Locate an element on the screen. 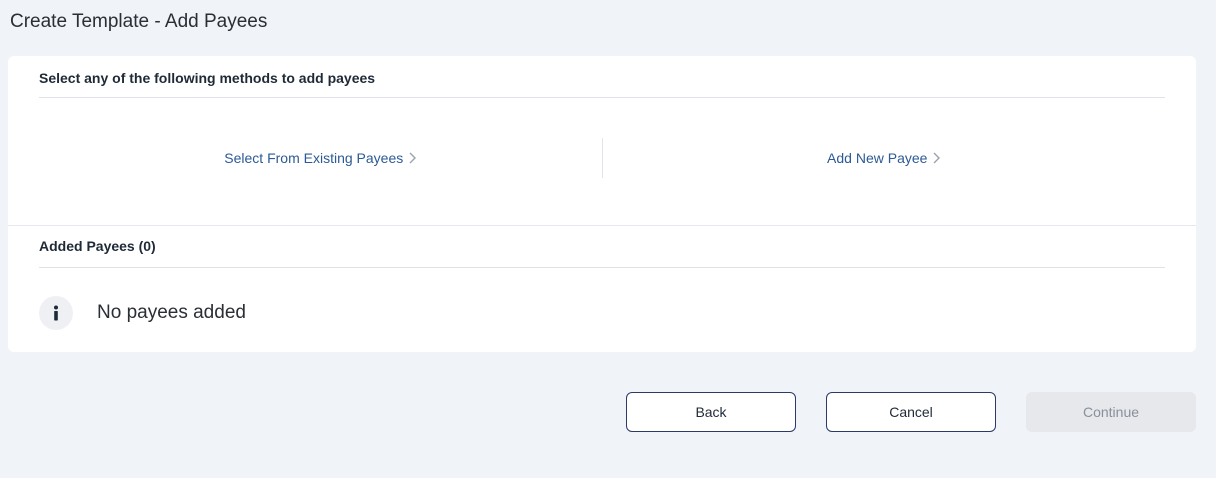 The width and height of the screenshot is (1216, 478). empty-state: No payees added is located at coordinates (142, 313).